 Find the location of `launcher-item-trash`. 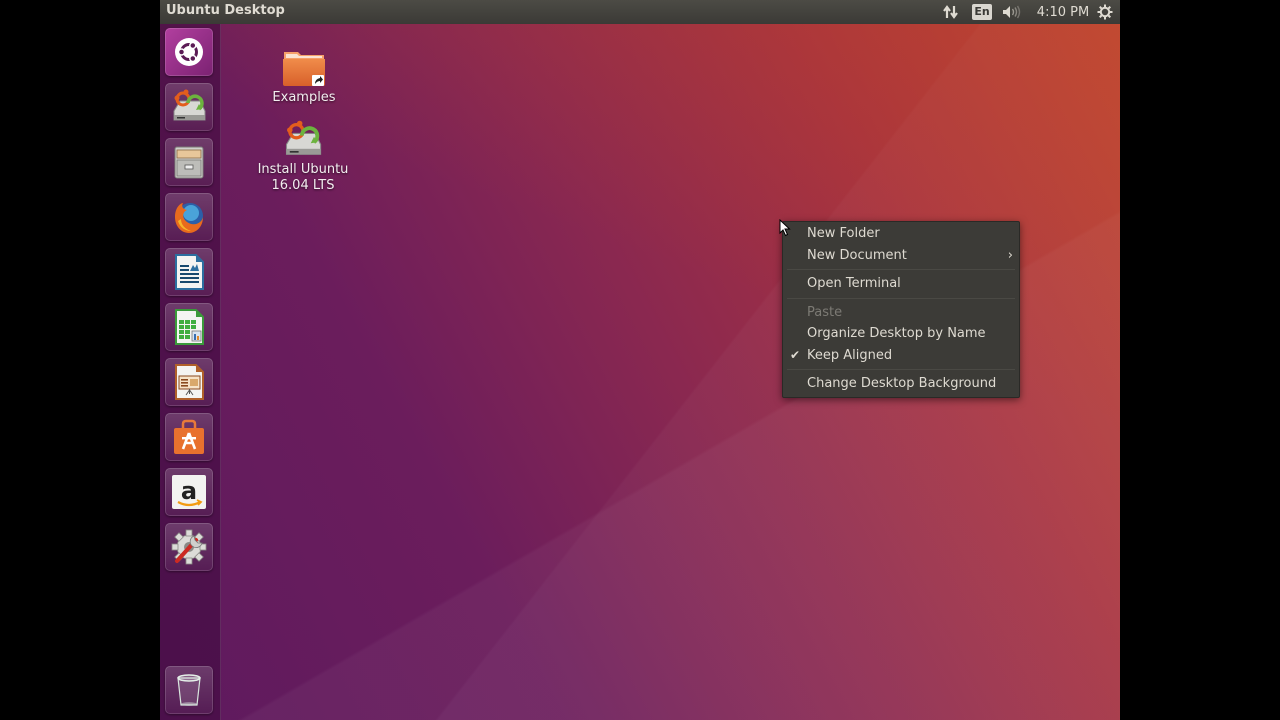

launcher-item-trash is located at coordinates (189, 690).